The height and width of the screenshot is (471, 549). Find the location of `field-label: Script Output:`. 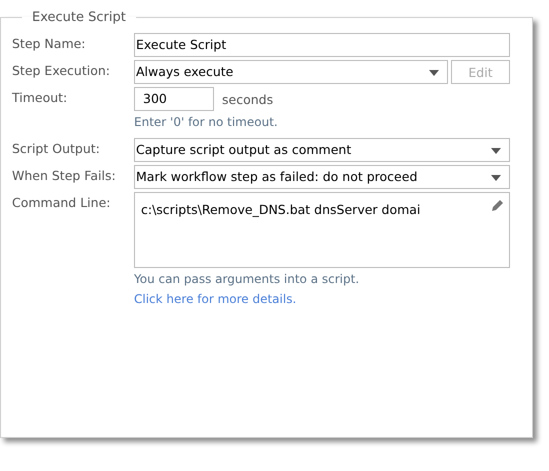

field-label: Script Output: is located at coordinates (56, 148).